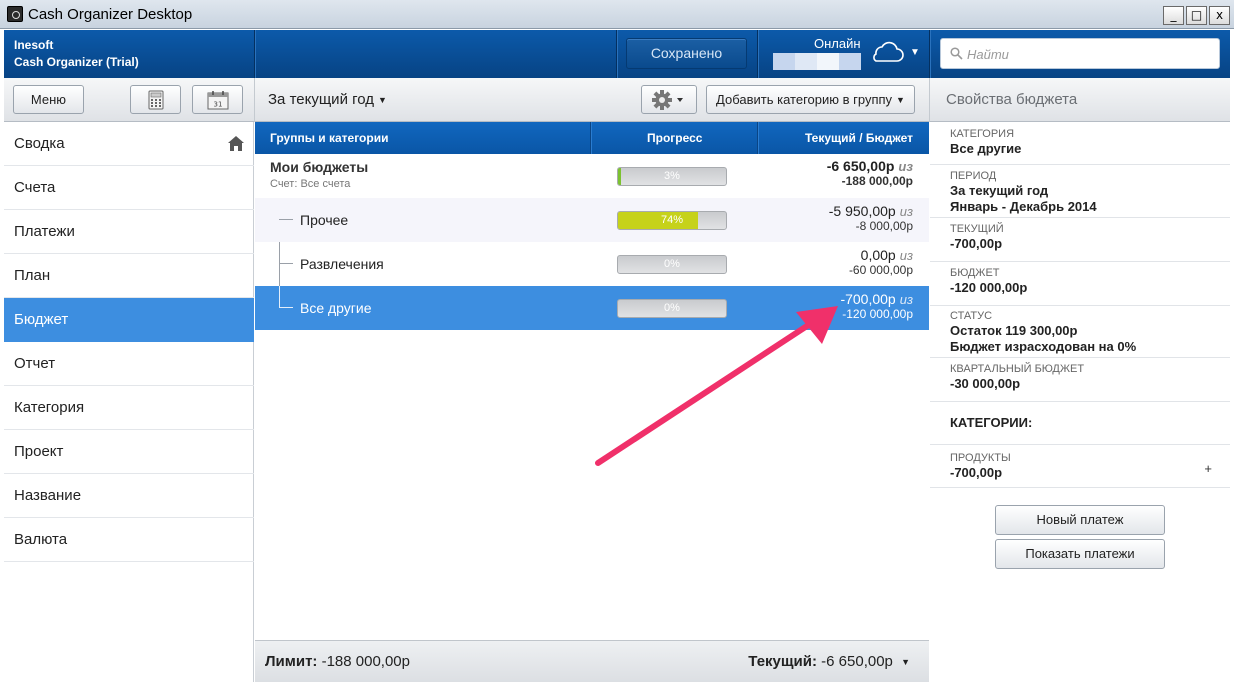 The width and height of the screenshot is (1234, 686). What do you see at coordinates (686, 53) in the screenshot?
I see `saved-button: Сохранено` at bounding box center [686, 53].